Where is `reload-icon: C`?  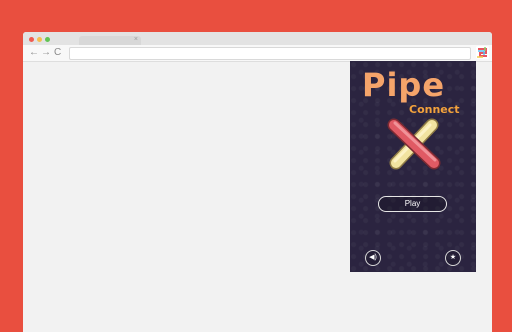 reload-icon: C is located at coordinates (57, 53).